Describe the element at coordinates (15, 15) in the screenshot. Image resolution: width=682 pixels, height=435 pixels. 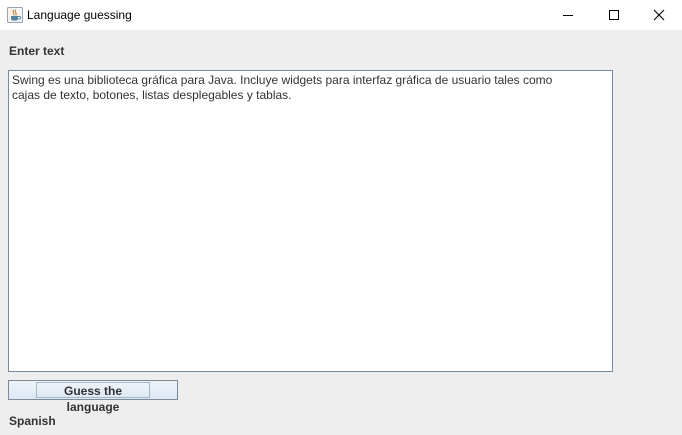
I see `java-coffee-cup-icon` at that location.